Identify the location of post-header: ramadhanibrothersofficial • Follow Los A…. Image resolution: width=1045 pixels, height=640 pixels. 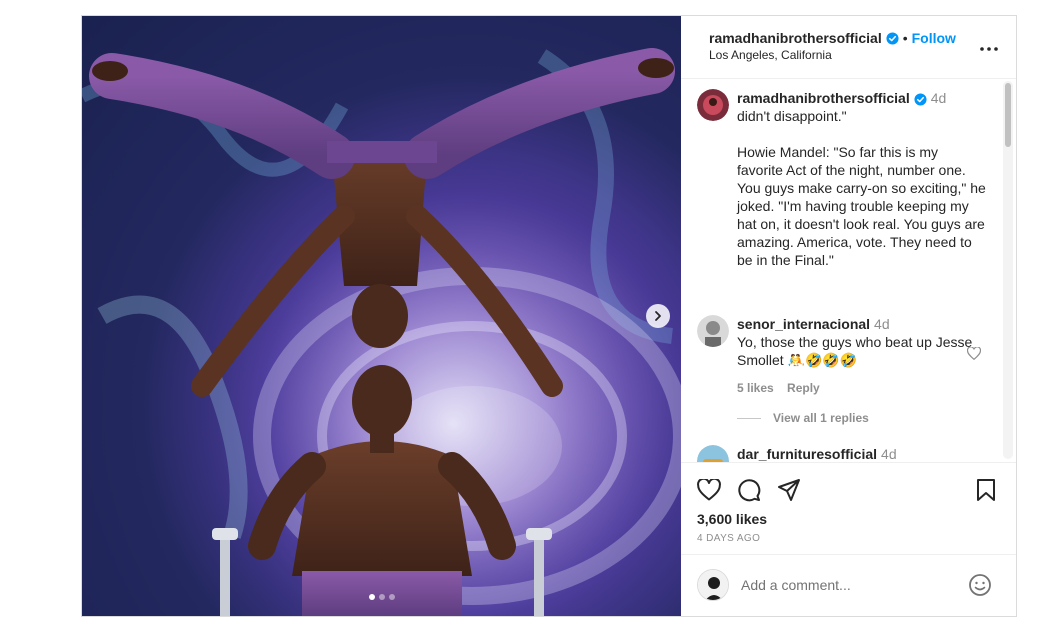
(848, 47).